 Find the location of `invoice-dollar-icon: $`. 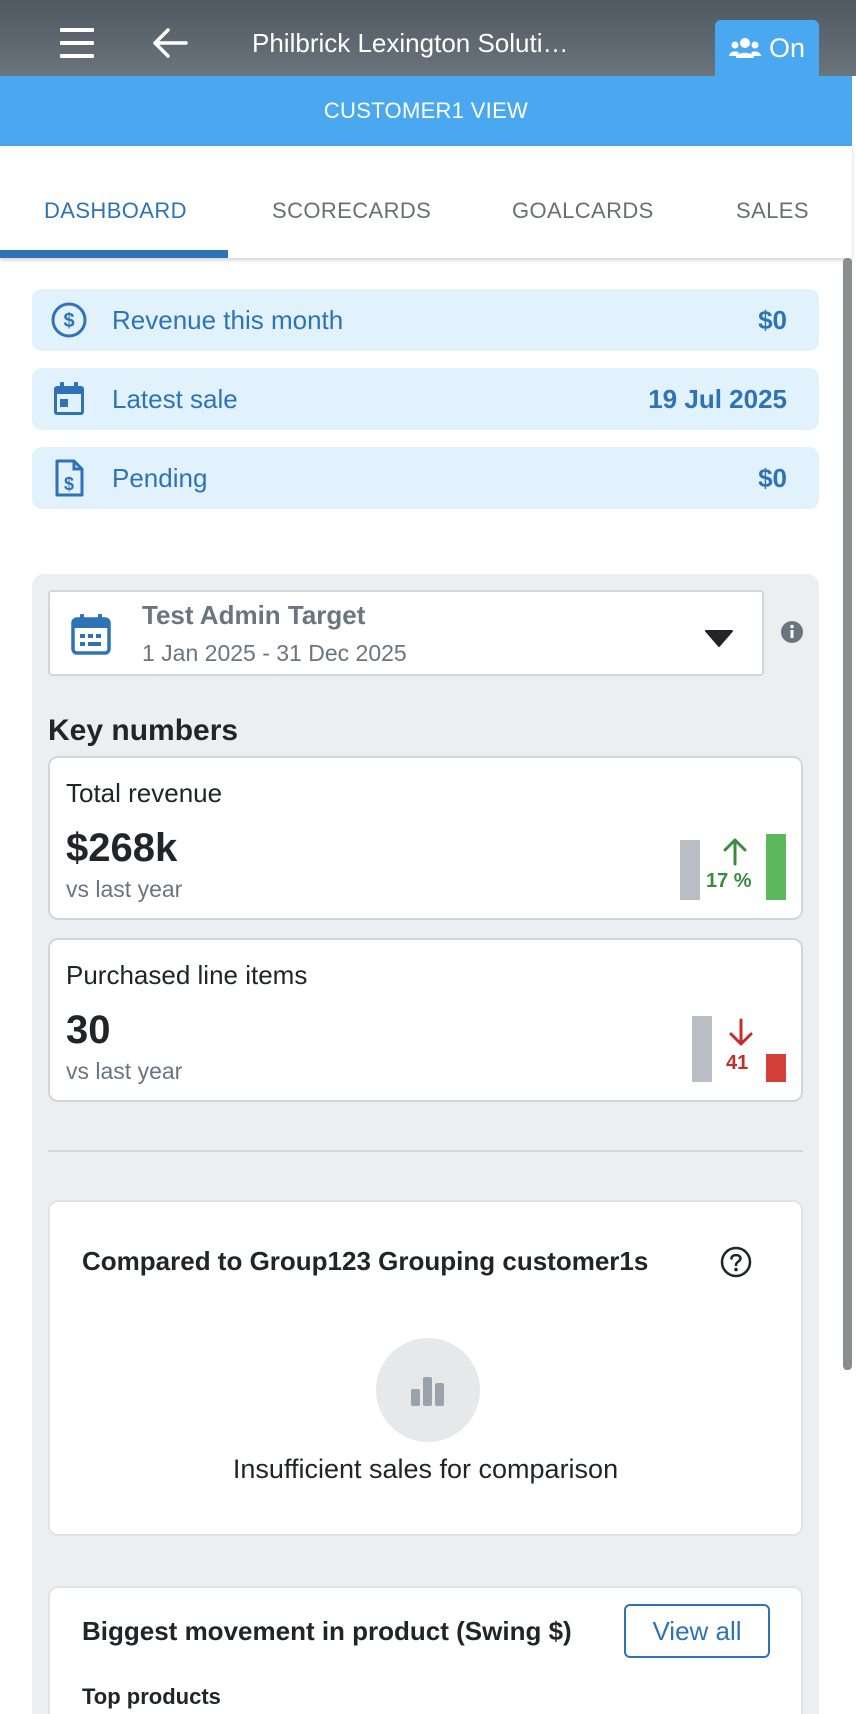

invoice-dollar-icon: $ is located at coordinates (69, 478).